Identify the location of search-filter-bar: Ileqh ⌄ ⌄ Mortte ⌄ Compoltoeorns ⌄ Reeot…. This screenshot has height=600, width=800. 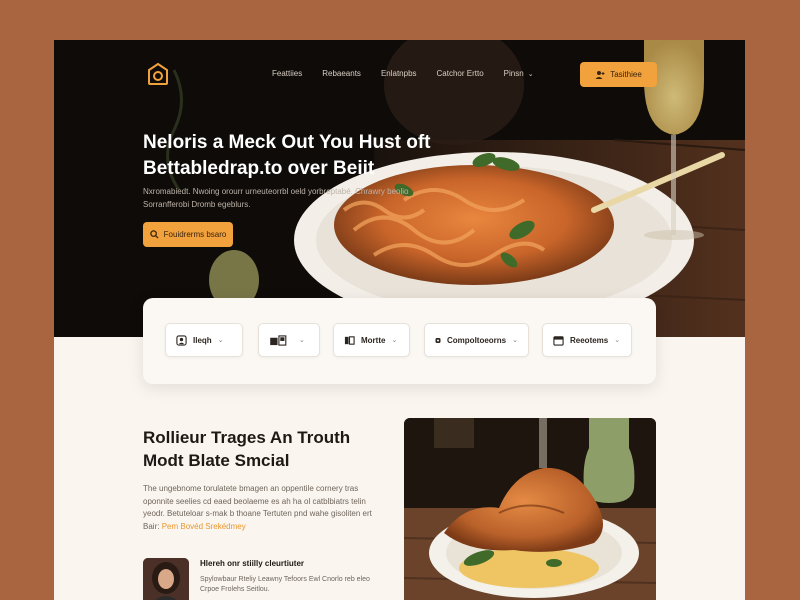
(399, 341).